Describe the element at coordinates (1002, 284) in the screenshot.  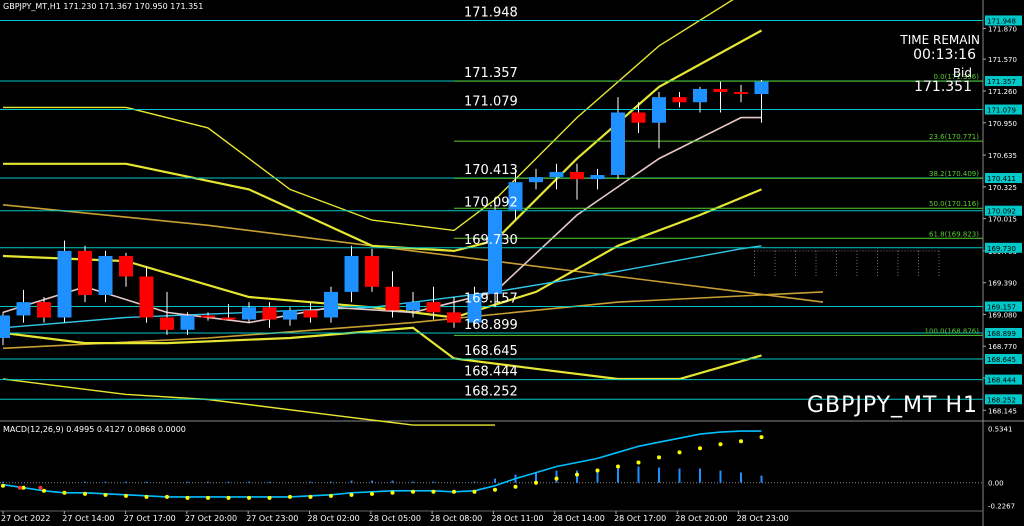
I see `y-tick-label: 169.390` at that location.